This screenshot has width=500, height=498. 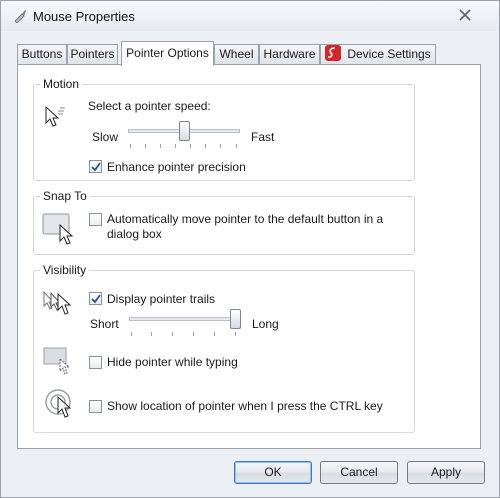 I want to click on hide-pointer-checkbox, so click(x=95, y=362).